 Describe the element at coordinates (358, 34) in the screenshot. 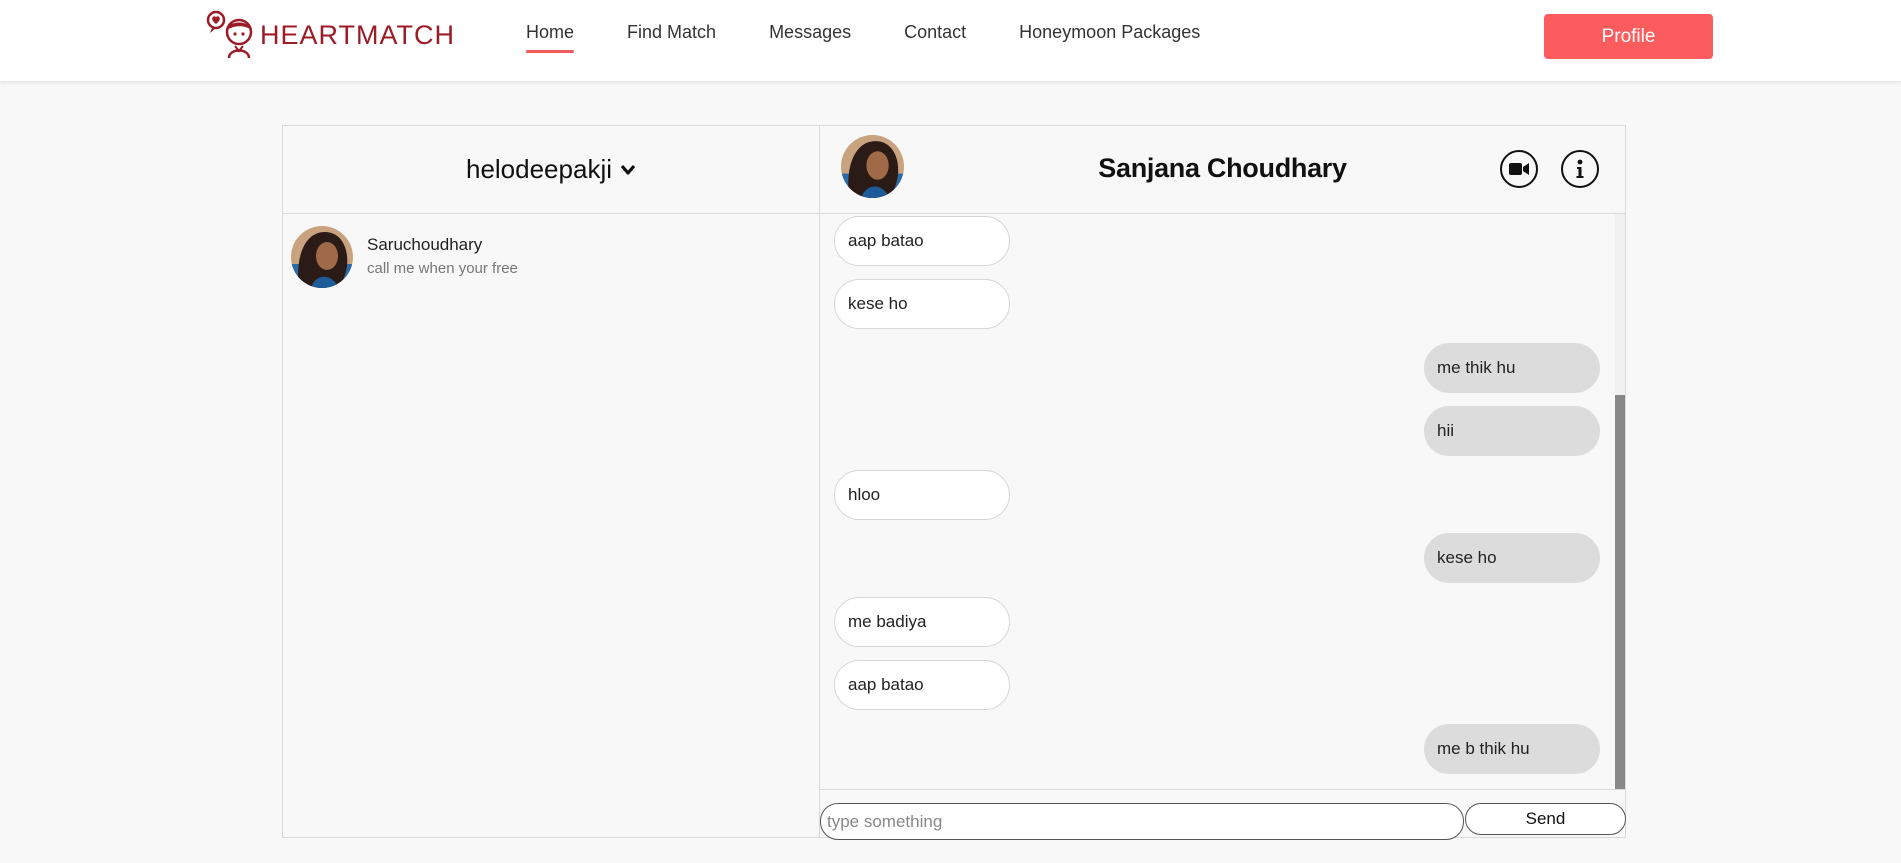

I see `brand-name: HEARTMATCH` at that location.